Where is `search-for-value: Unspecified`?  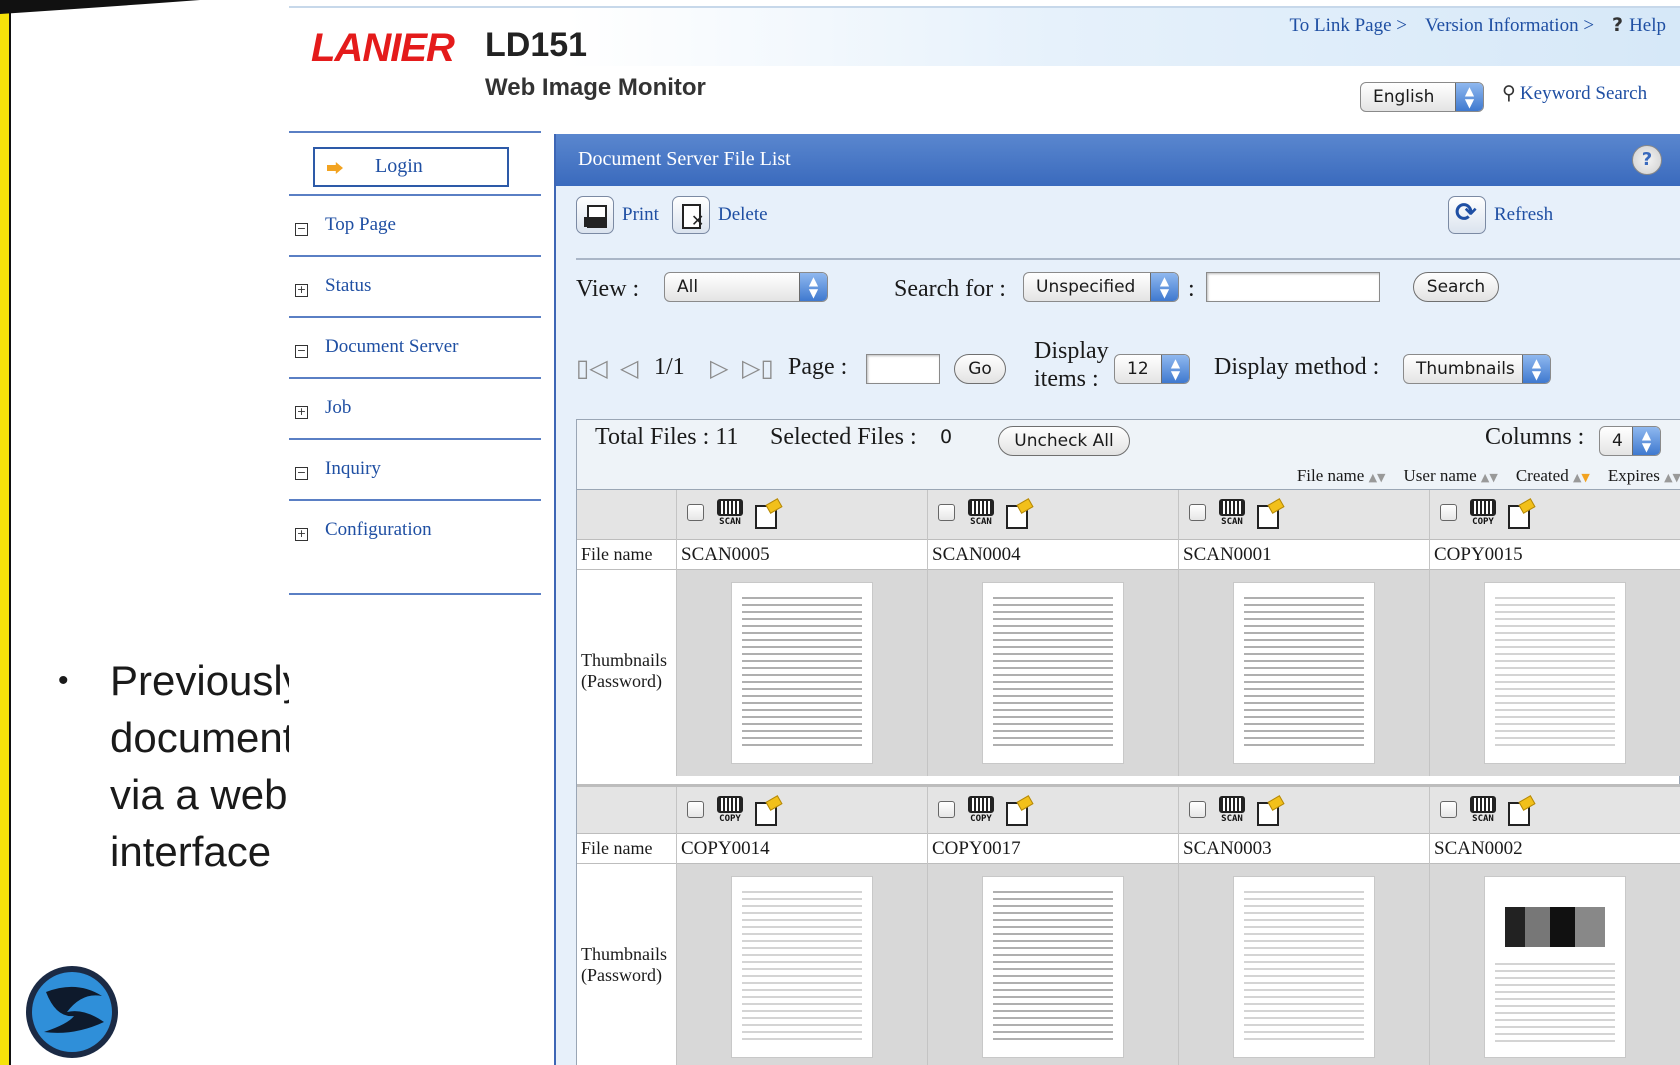
search-for-value: Unspecified is located at coordinates (1086, 287).